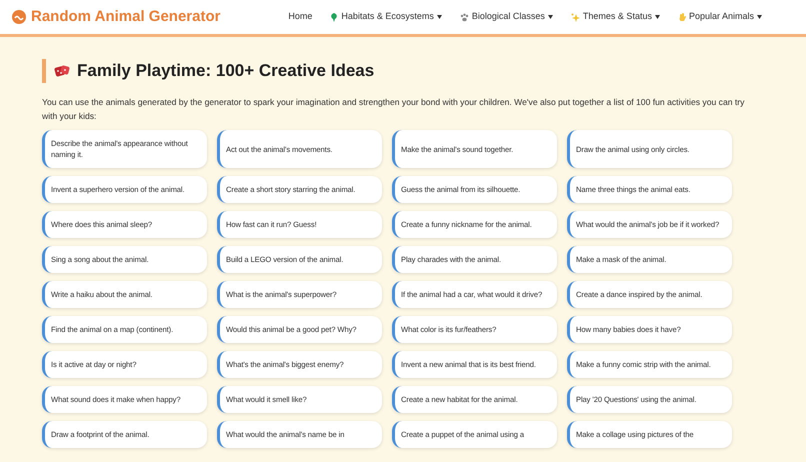 The image size is (806, 462). What do you see at coordinates (575, 17) in the screenshot?
I see `sparkles-icon` at bounding box center [575, 17].